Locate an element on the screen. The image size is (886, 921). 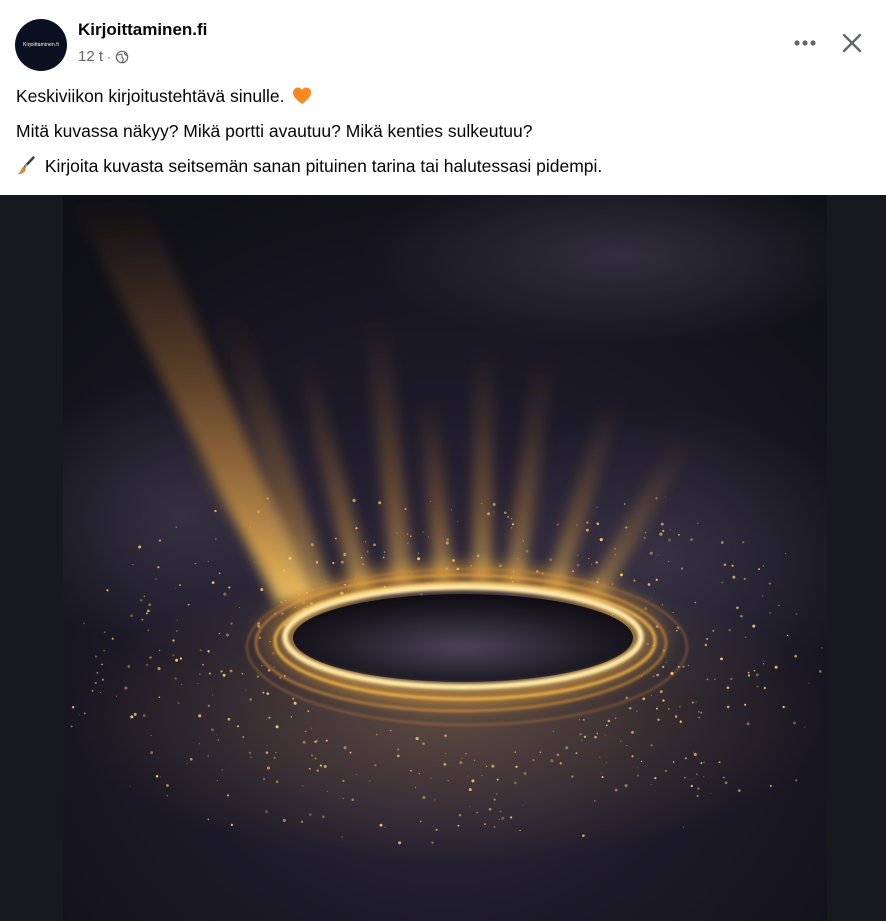
page-name-link: Kirjoittaminen.fi is located at coordinates (142, 30).